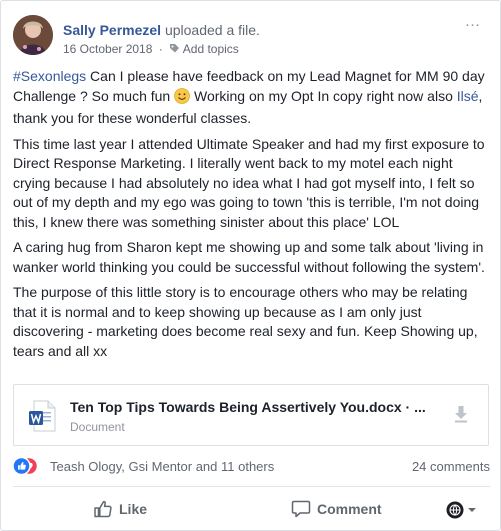 The width and height of the screenshot is (501, 531). What do you see at coordinates (468, 96) in the screenshot?
I see `mention-link: Ilsé` at bounding box center [468, 96].